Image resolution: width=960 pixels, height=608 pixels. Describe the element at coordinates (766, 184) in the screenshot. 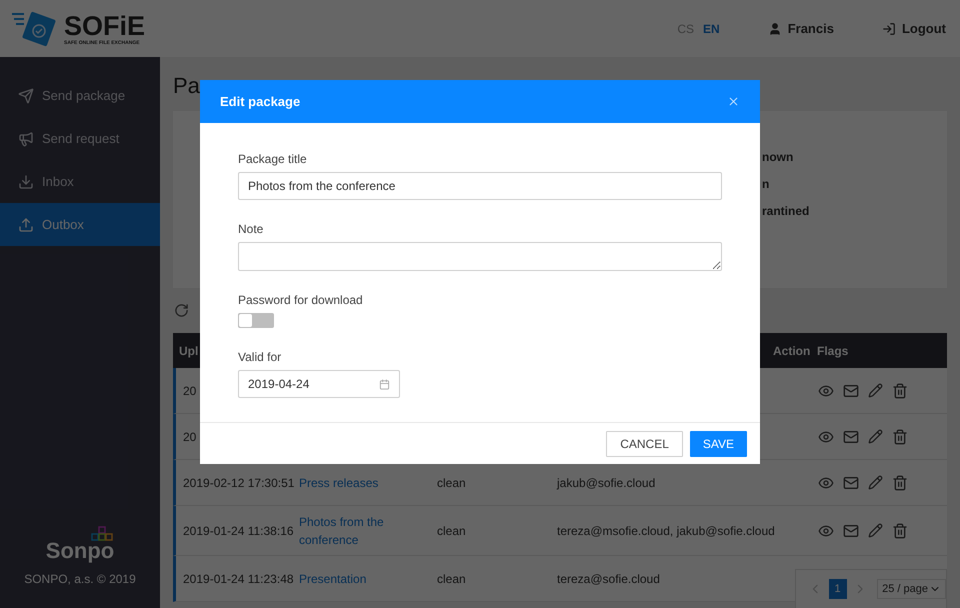

I see `filter-label: n` at that location.